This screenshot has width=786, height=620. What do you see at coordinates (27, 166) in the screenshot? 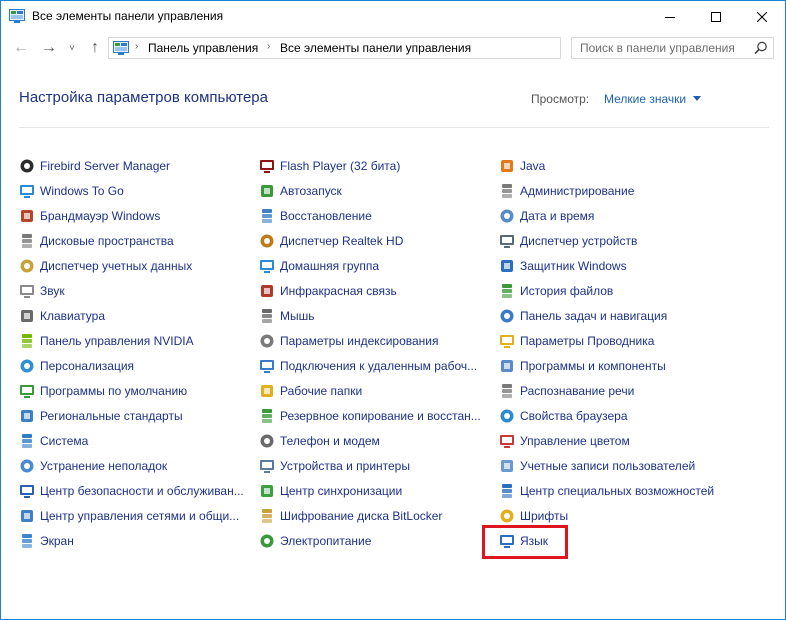
I see `firebird-icon` at bounding box center [27, 166].